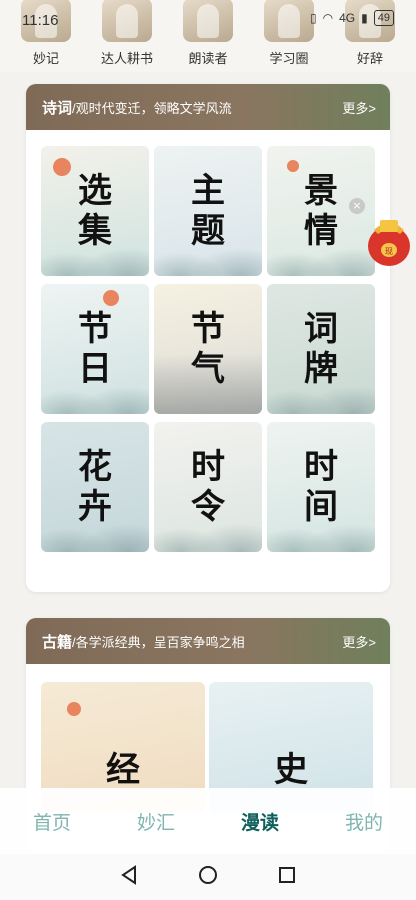  I want to click on signal-label: 4G, so click(347, 18).